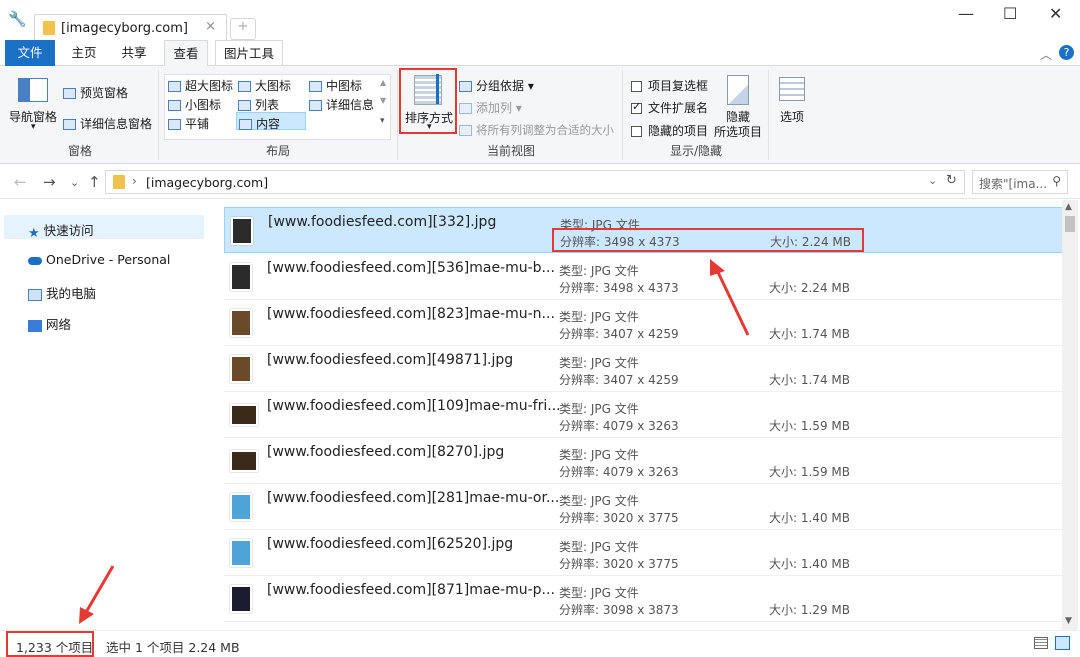 This screenshot has width=1080, height=657. Describe the element at coordinates (465, 108) in the screenshot. I see `add-column-icon` at that location.